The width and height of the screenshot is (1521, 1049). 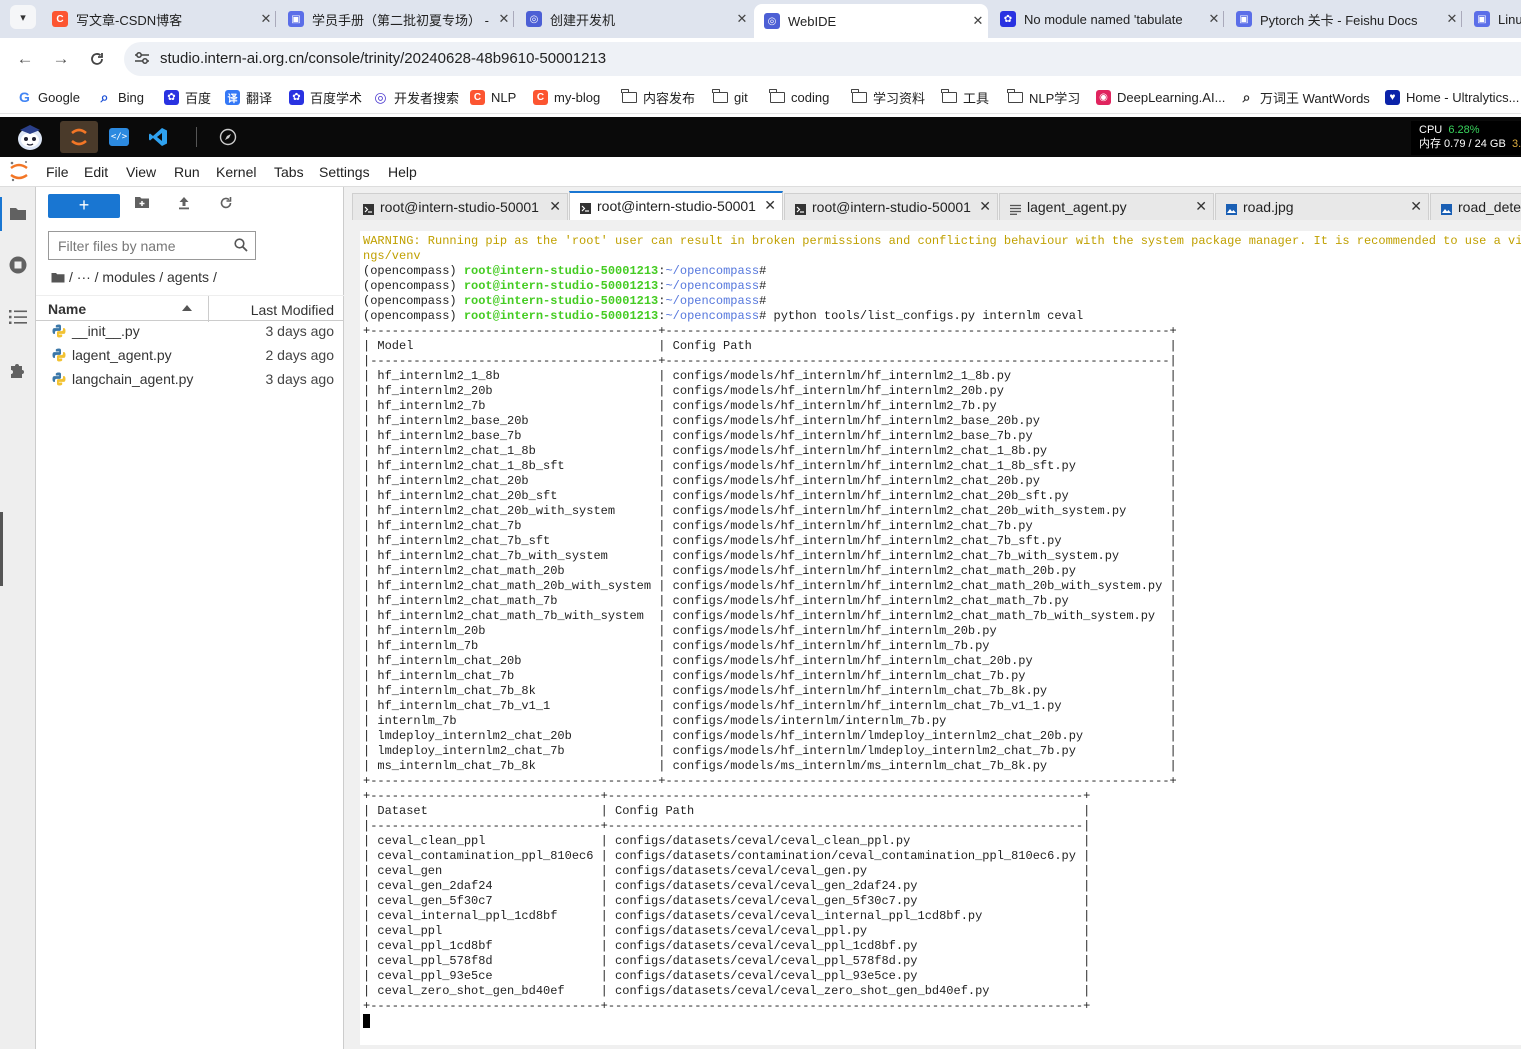 What do you see at coordinates (143, 277) in the screenshot?
I see `breadcrumb-path: / ··· / modules / agents /` at bounding box center [143, 277].